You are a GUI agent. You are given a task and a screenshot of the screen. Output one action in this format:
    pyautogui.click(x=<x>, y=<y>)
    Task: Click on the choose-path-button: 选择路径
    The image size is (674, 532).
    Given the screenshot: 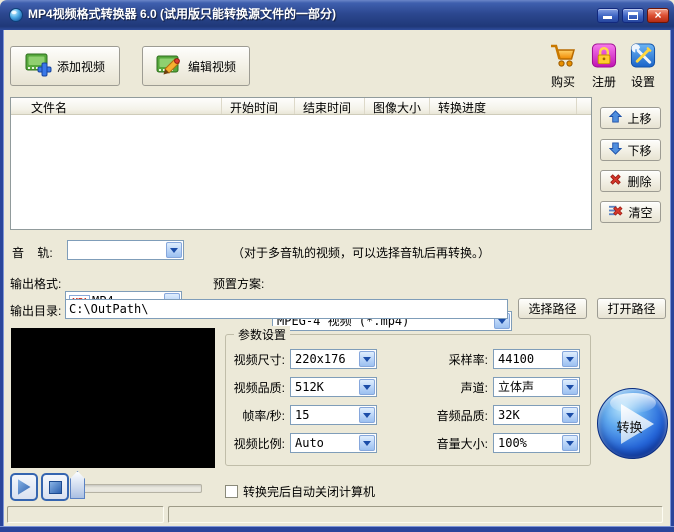 What is the action you would take?
    pyautogui.click(x=552, y=308)
    